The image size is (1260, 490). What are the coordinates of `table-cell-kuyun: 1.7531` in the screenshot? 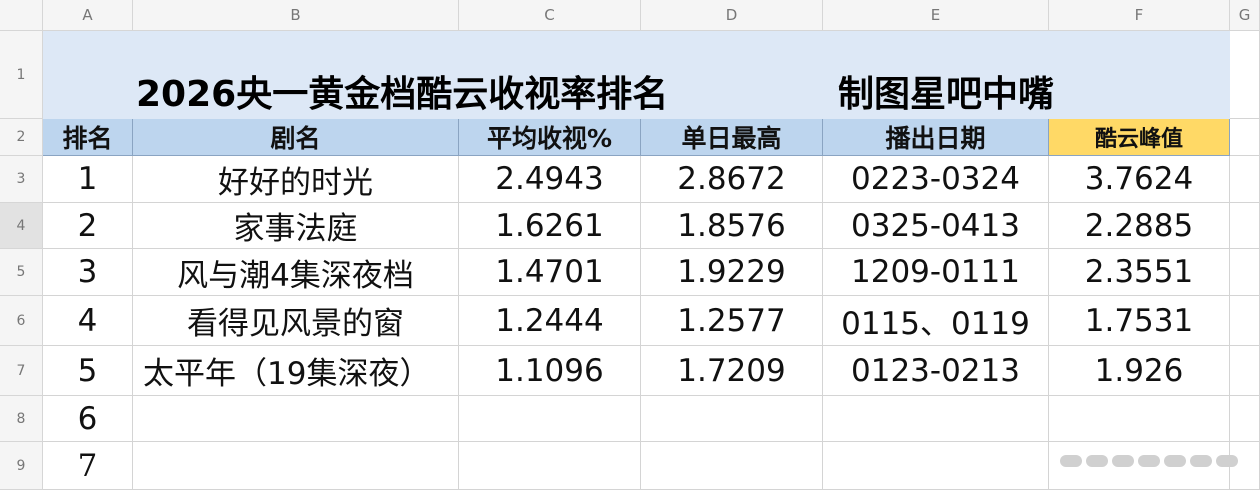 It's located at (1139, 321).